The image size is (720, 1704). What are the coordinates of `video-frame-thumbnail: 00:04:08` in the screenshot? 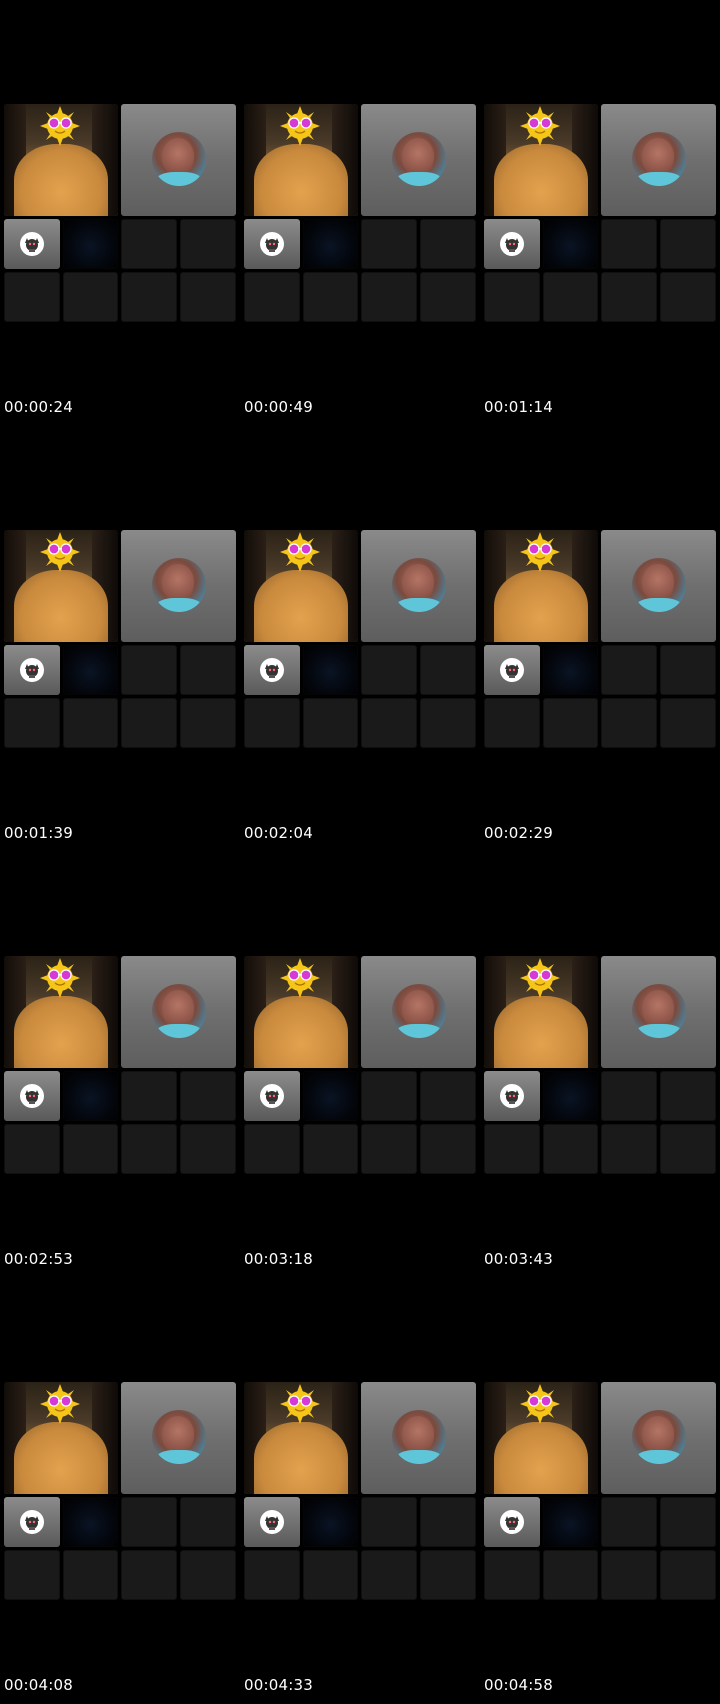 It's located at (118, 1491).